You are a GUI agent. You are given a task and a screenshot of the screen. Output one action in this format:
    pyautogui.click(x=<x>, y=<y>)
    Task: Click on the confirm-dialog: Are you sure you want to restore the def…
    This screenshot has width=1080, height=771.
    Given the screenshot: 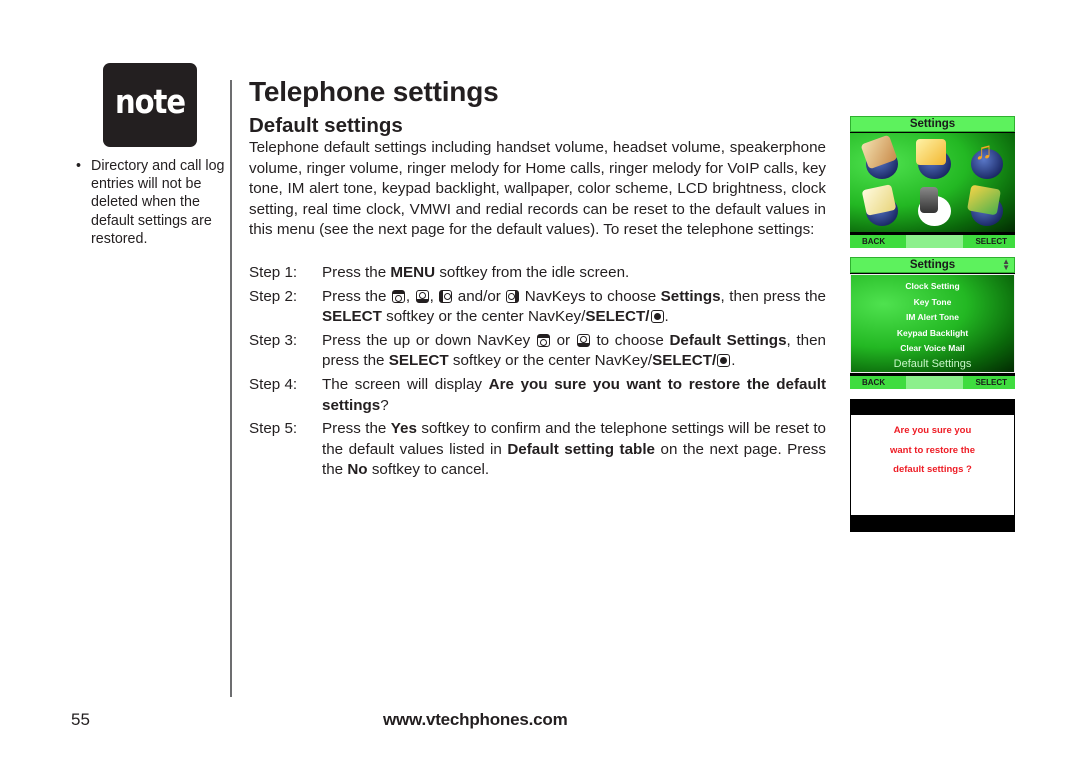 What is the action you would take?
    pyautogui.click(x=932, y=465)
    